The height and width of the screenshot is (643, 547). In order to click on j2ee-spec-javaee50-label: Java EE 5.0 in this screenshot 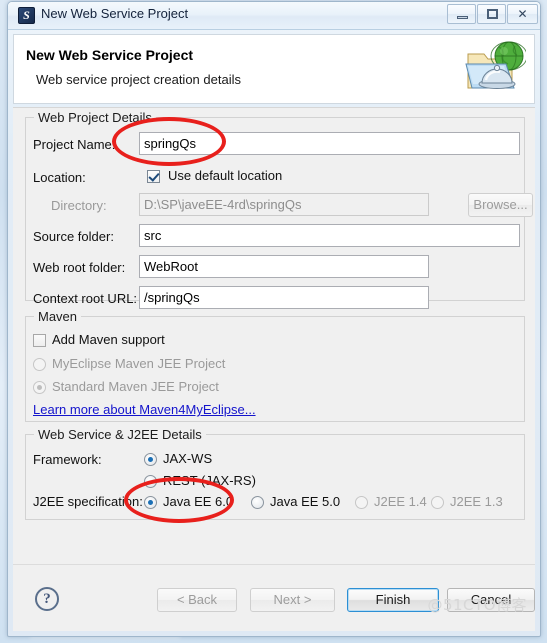, I will do `click(305, 501)`.